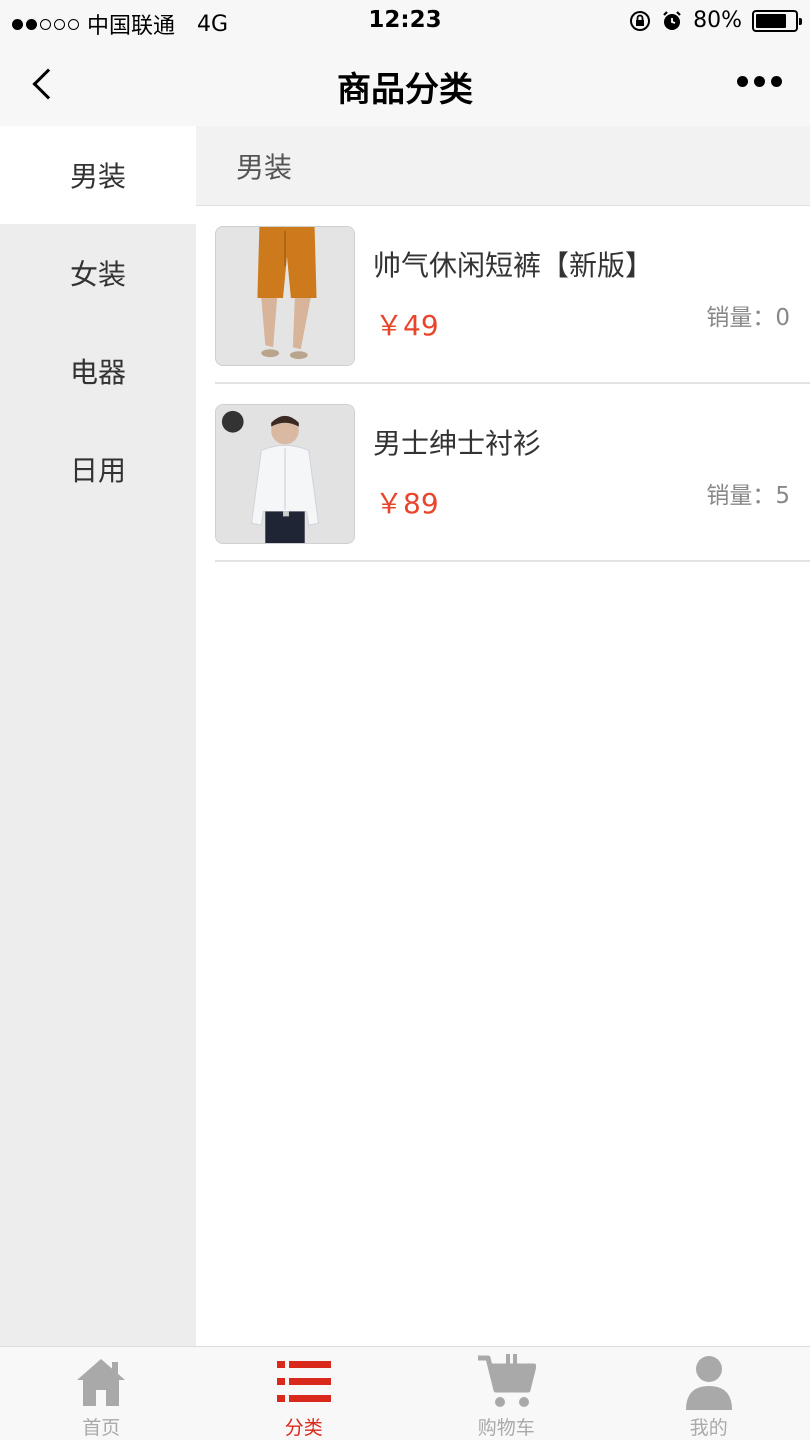 This screenshot has width=810, height=1440. Describe the element at coordinates (101, 1428) in the screenshot. I see `tab-label: 首页` at that location.